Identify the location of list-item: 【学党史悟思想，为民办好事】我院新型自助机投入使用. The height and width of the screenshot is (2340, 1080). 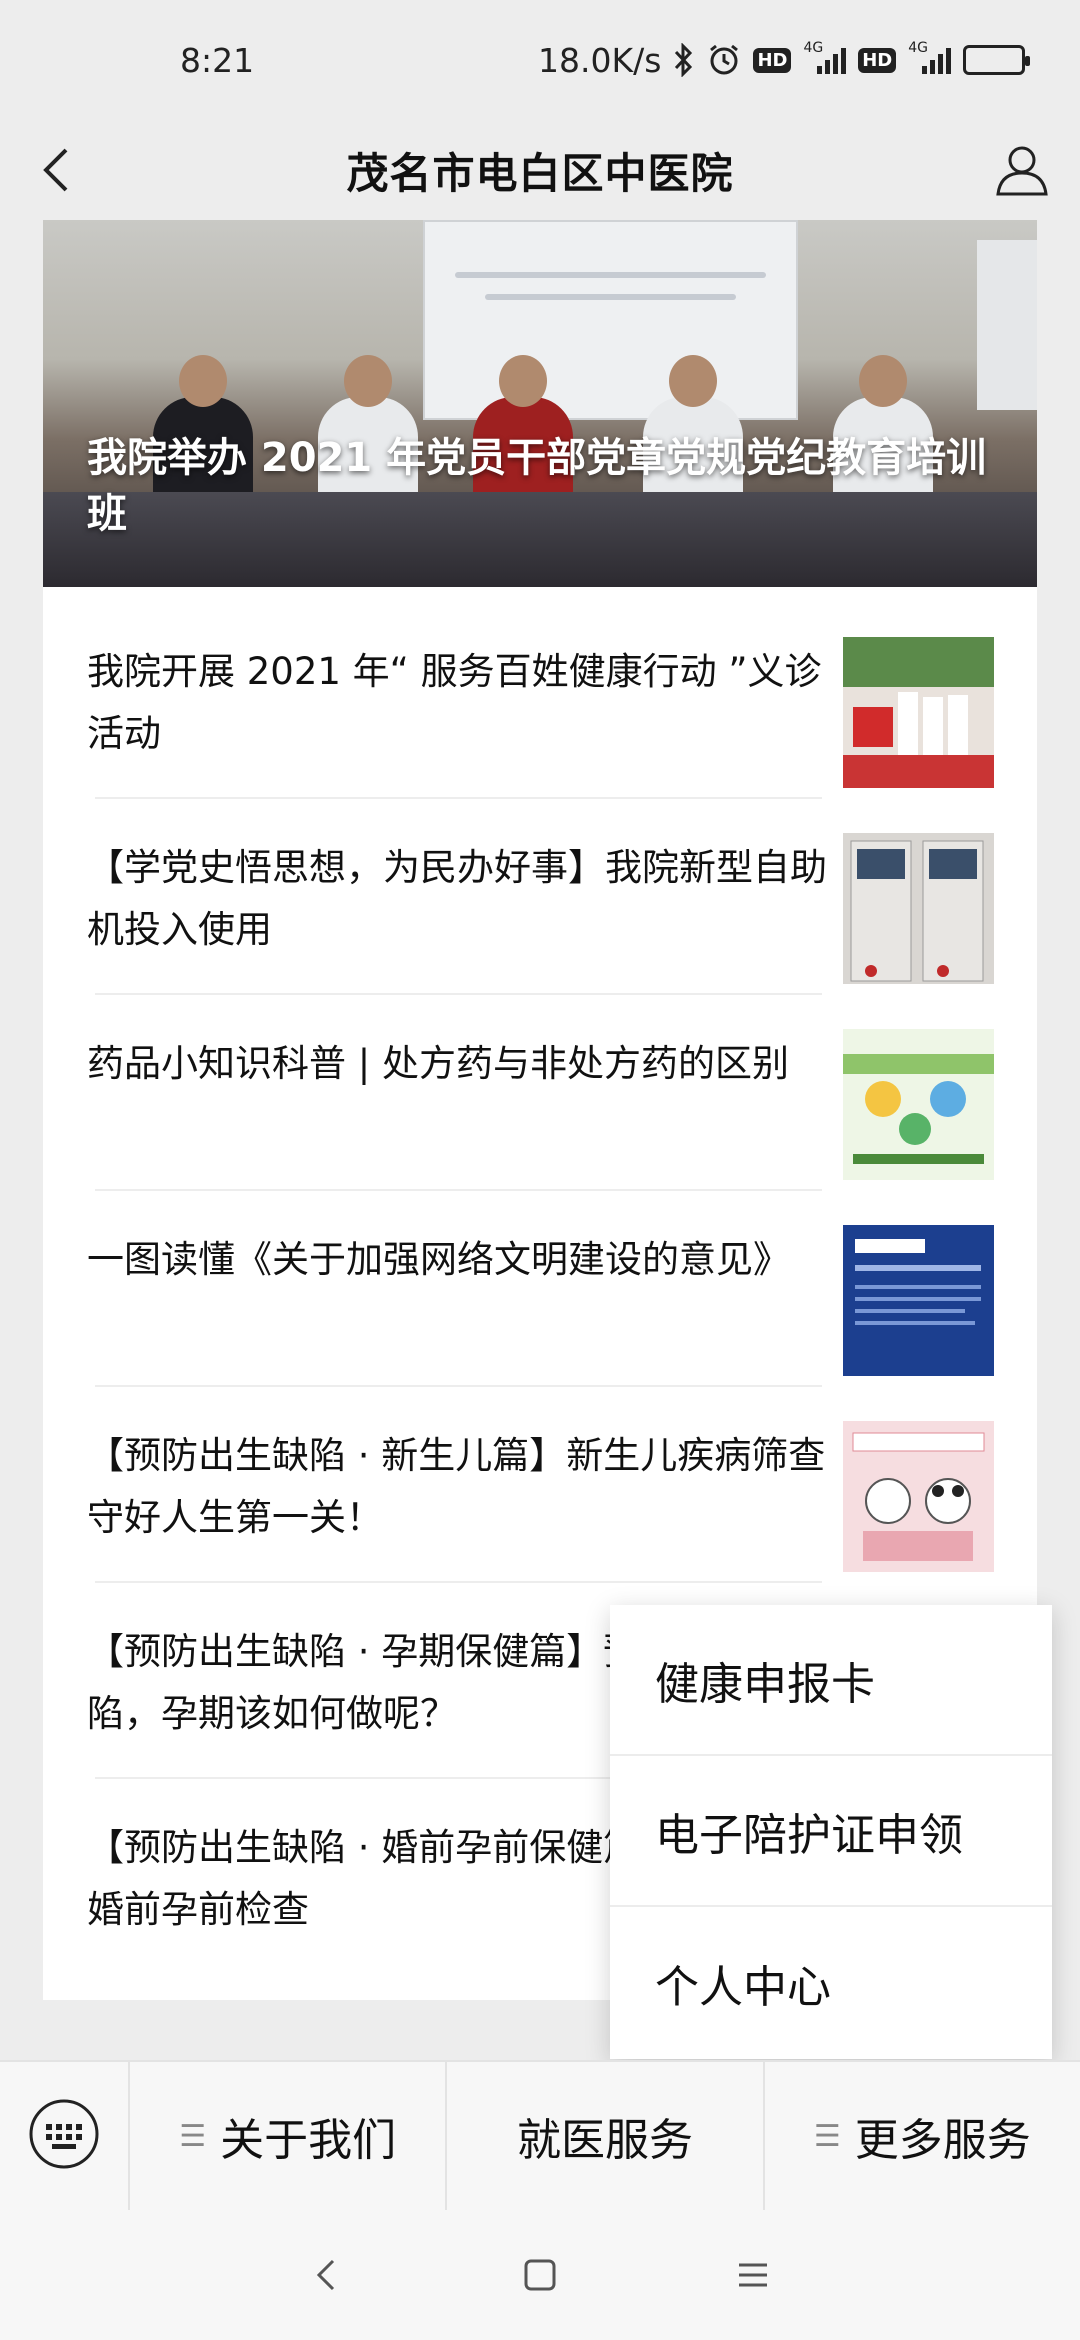
(540, 889).